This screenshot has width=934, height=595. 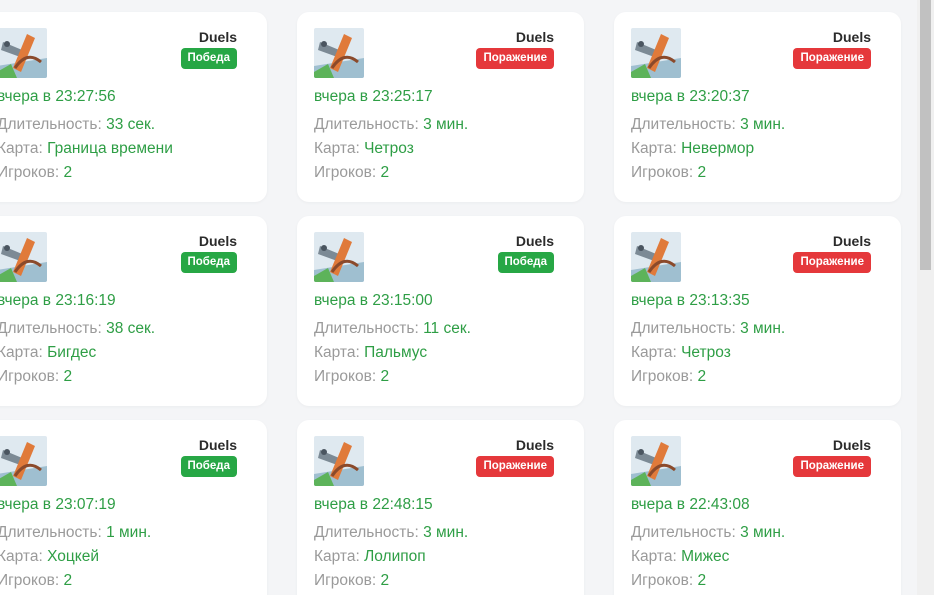 I want to click on map-row: Карта: Лолипоп, so click(x=370, y=557).